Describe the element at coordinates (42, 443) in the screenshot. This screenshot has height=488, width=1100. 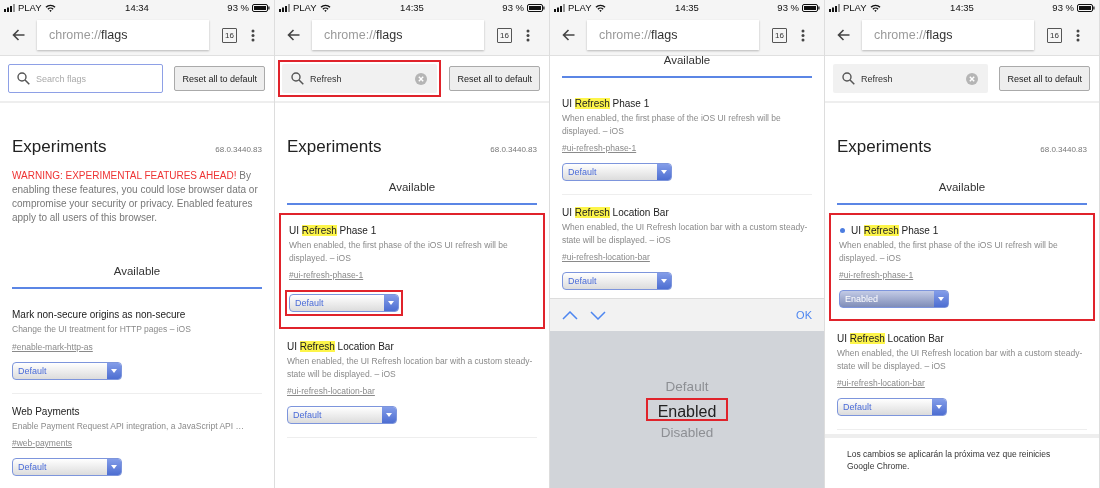
I see `flag-link: #web-payments` at that location.